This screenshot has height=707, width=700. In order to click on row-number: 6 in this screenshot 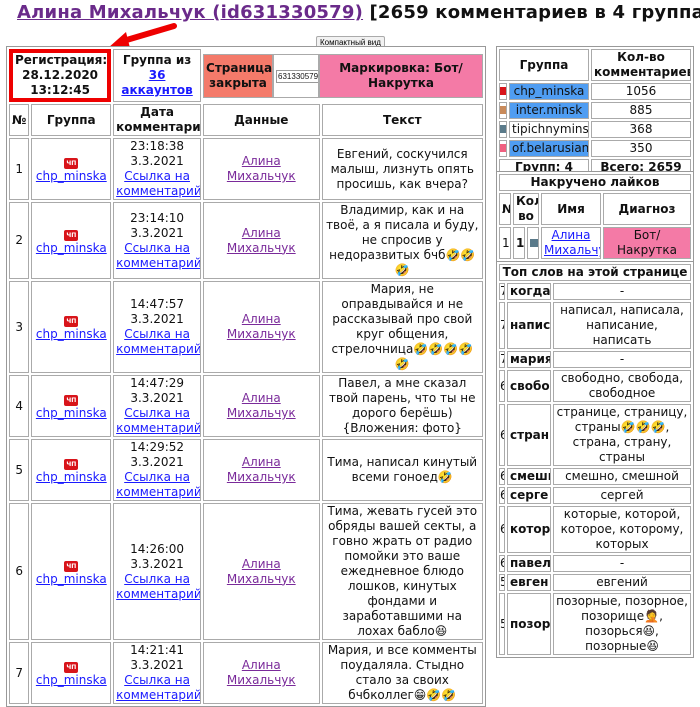, I will do `click(19, 571)`.